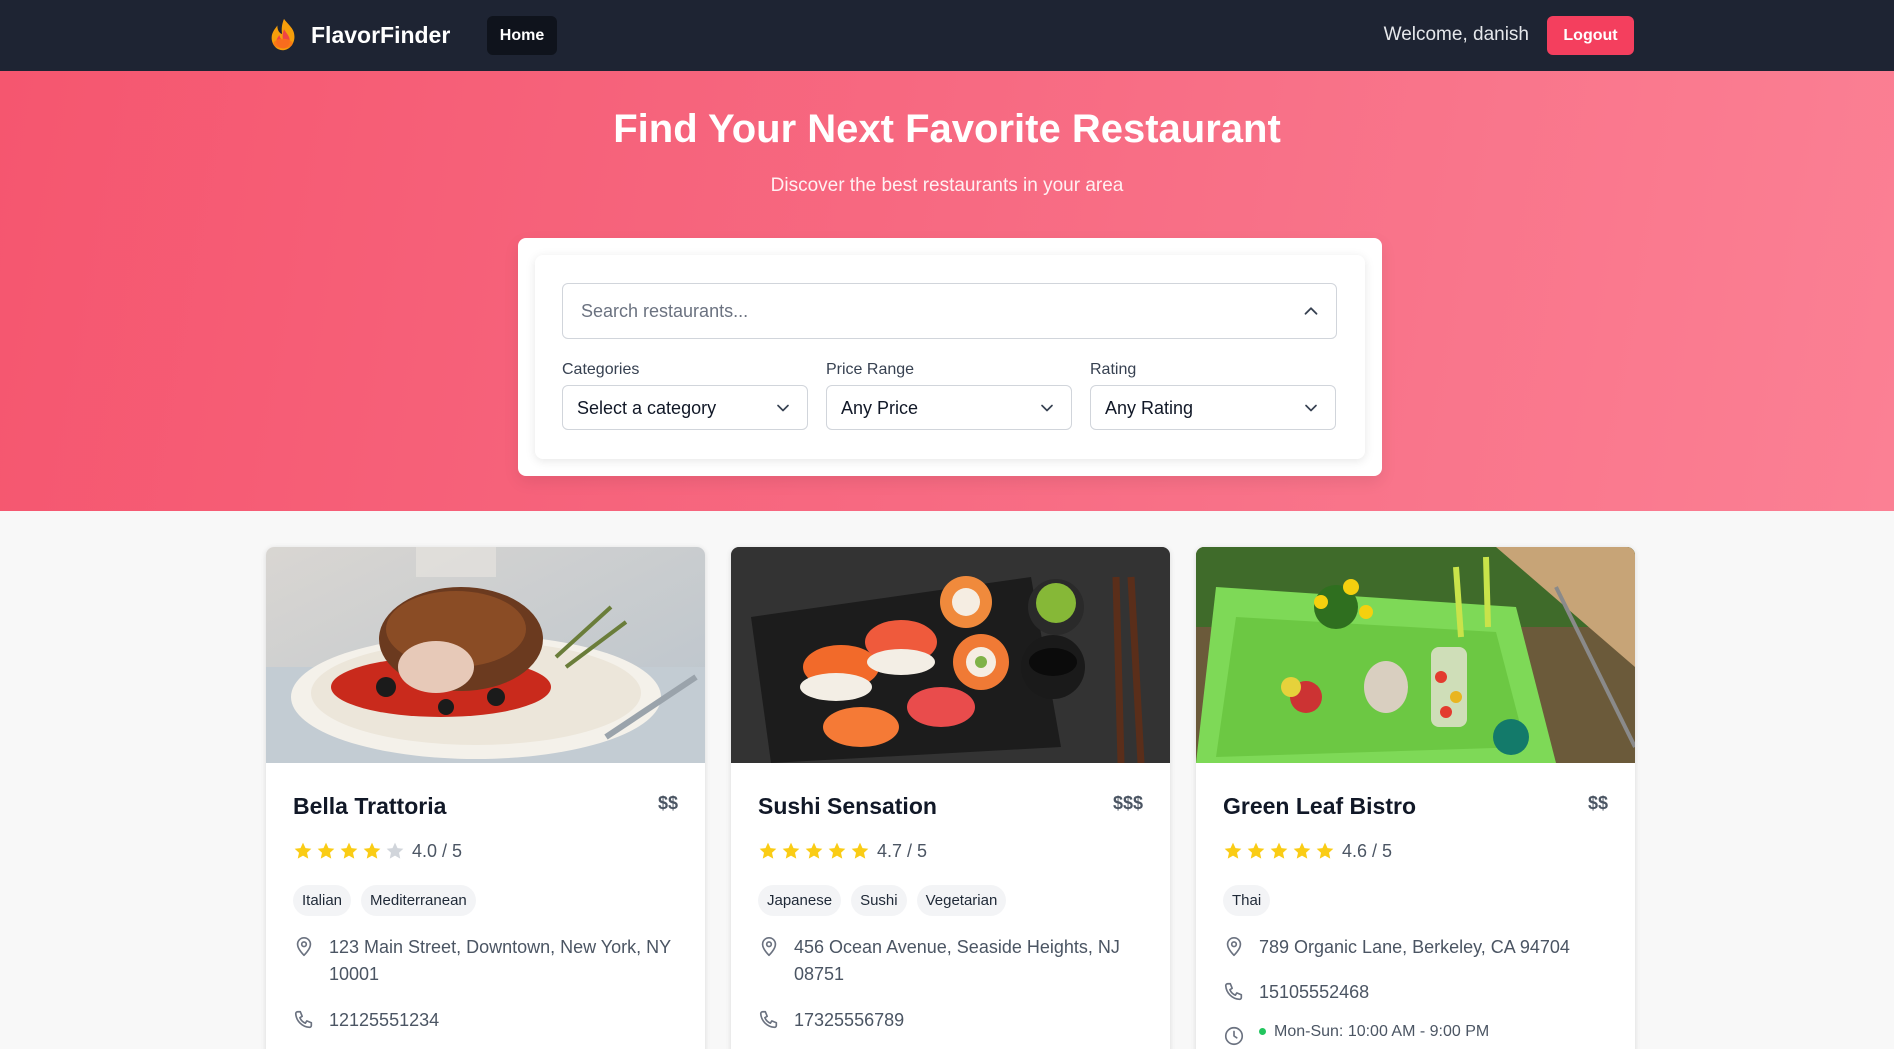  I want to click on rating-filter: Rating Any Rating, so click(1213, 395).